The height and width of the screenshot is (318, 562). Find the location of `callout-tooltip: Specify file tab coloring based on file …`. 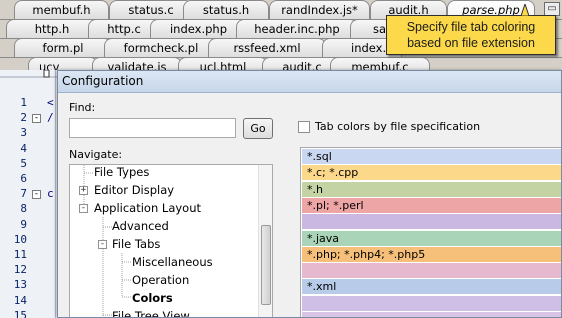

callout-tooltip: Specify file tab coloring based on file … is located at coordinates (471, 35).